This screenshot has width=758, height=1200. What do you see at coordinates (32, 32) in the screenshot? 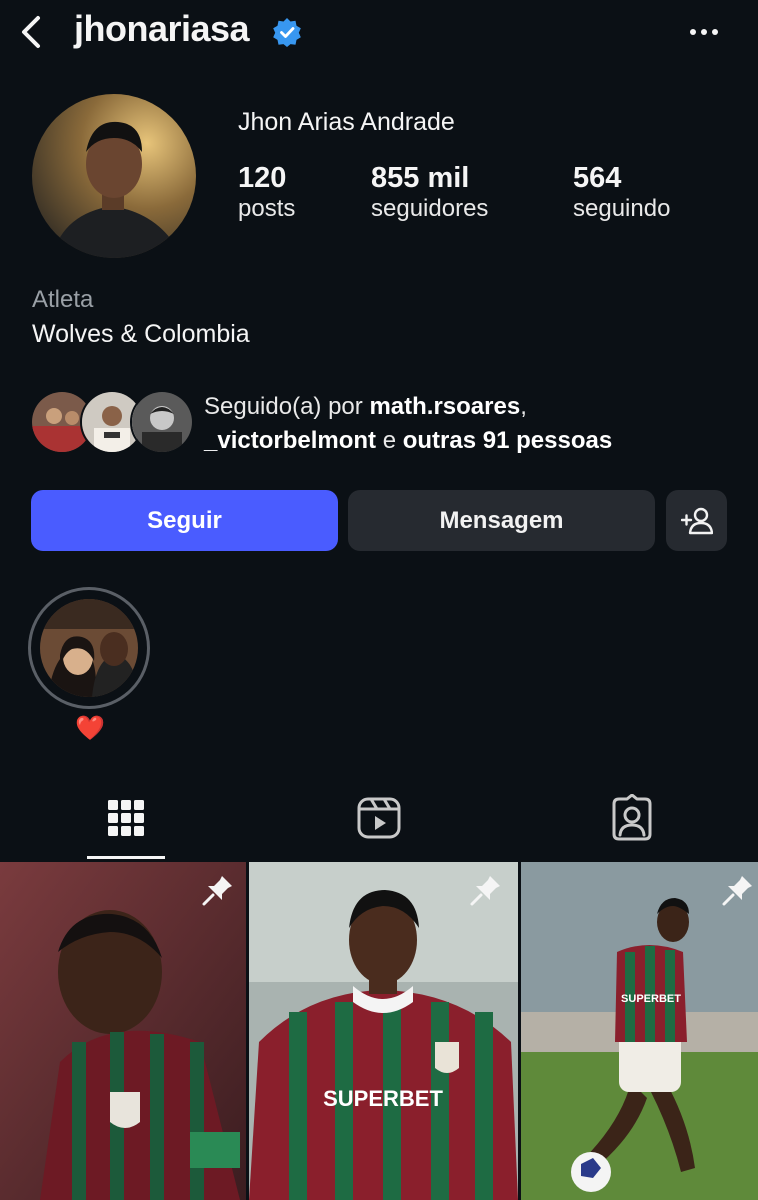
I see `back-icon` at bounding box center [32, 32].